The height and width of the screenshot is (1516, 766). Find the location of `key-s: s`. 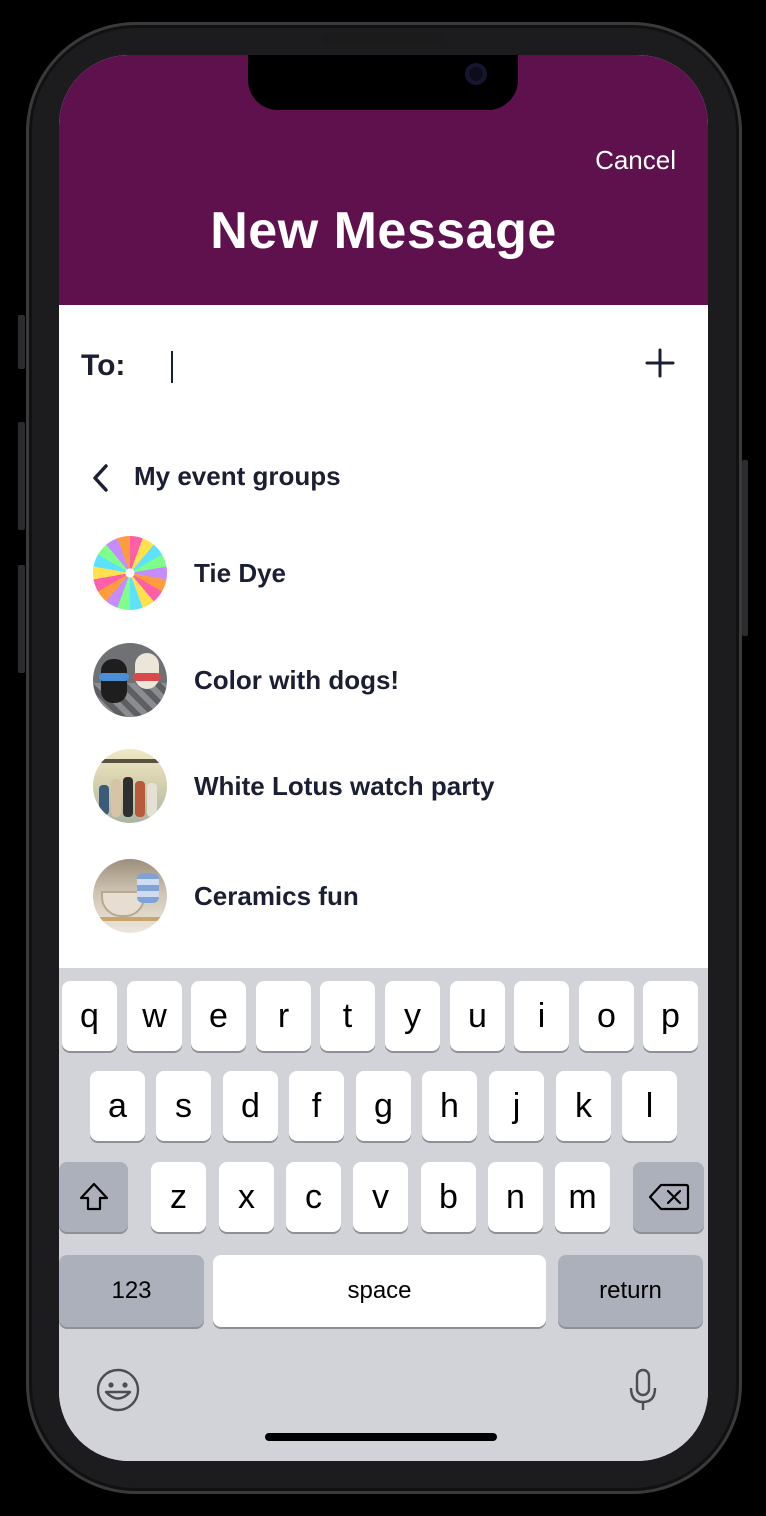

key-s: s is located at coordinates (183, 1106).